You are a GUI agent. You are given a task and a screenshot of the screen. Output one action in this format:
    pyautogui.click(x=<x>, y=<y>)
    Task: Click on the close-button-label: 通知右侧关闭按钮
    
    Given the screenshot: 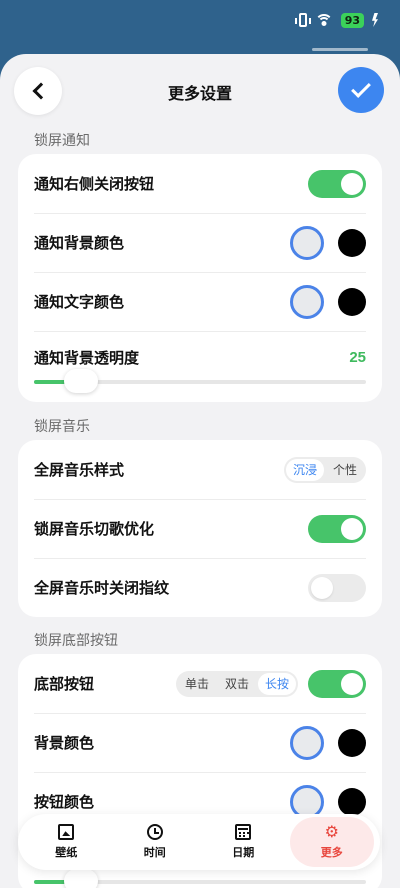 What is the action you would take?
    pyautogui.click(x=94, y=184)
    